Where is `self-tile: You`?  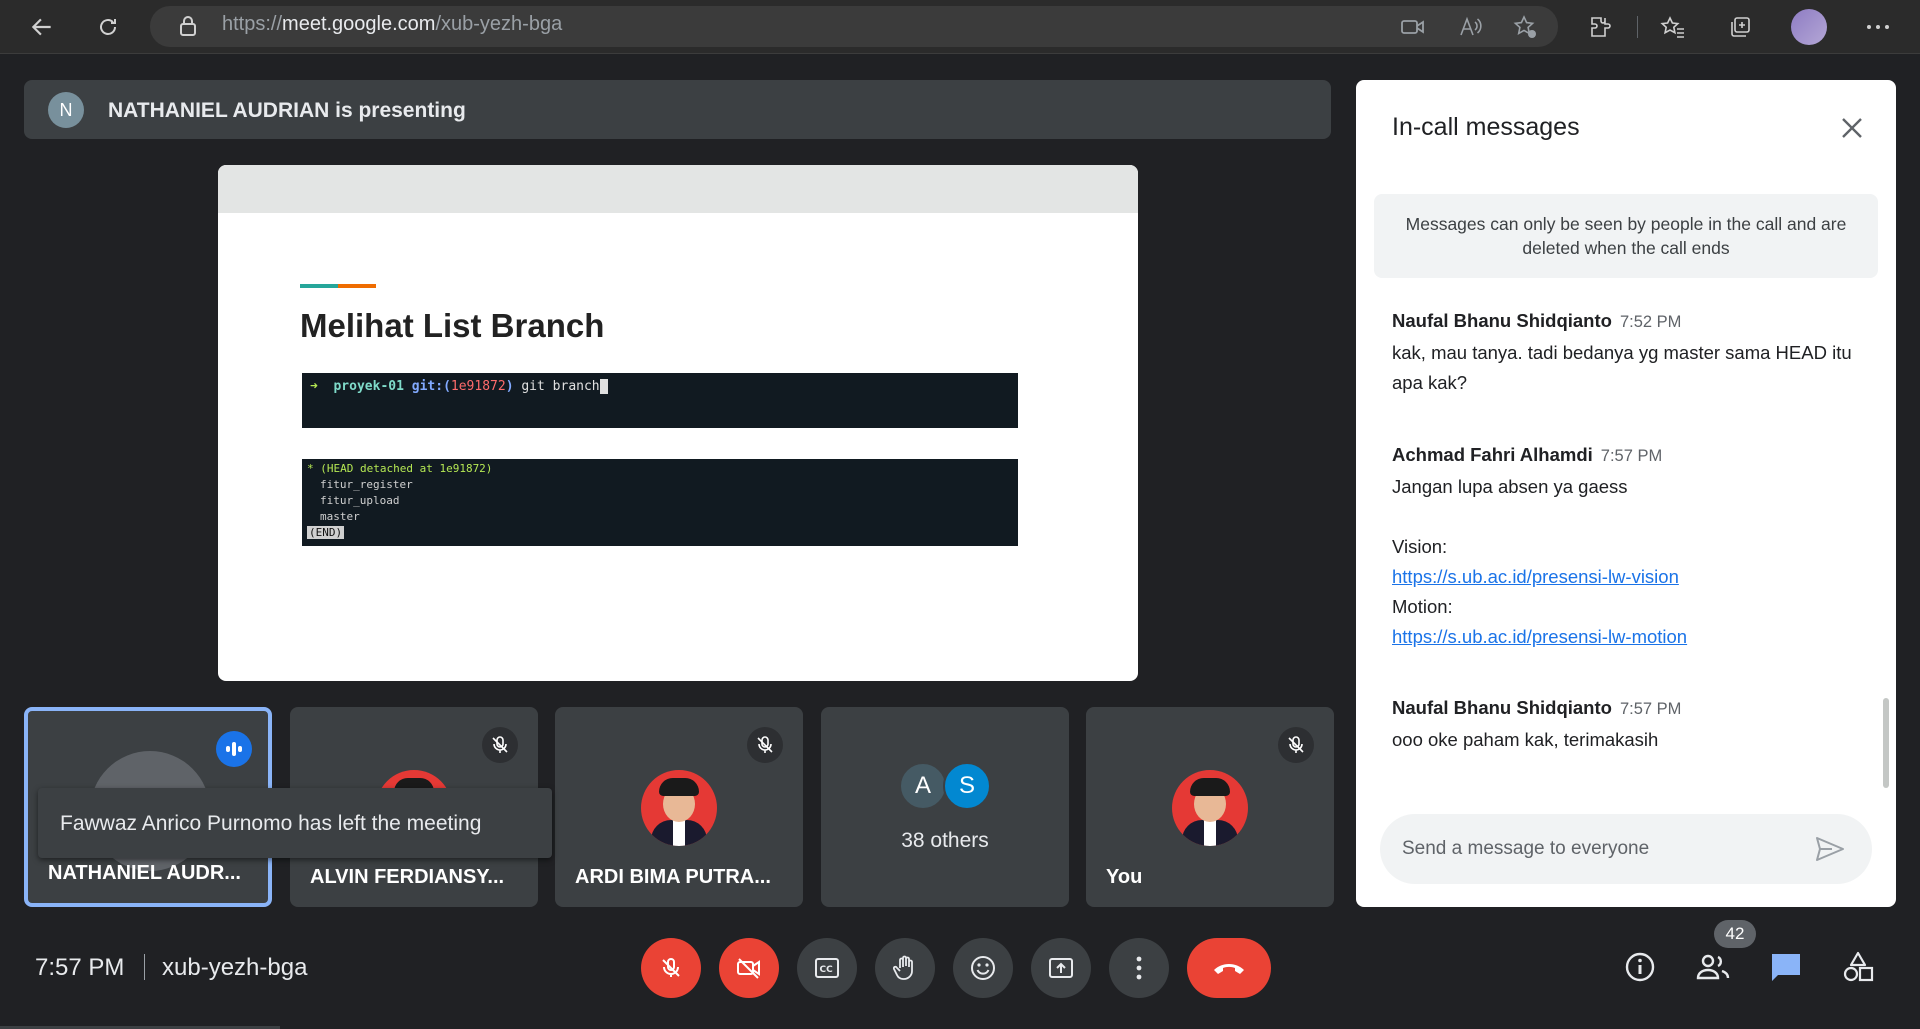 self-tile: You is located at coordinates (1210, 807).